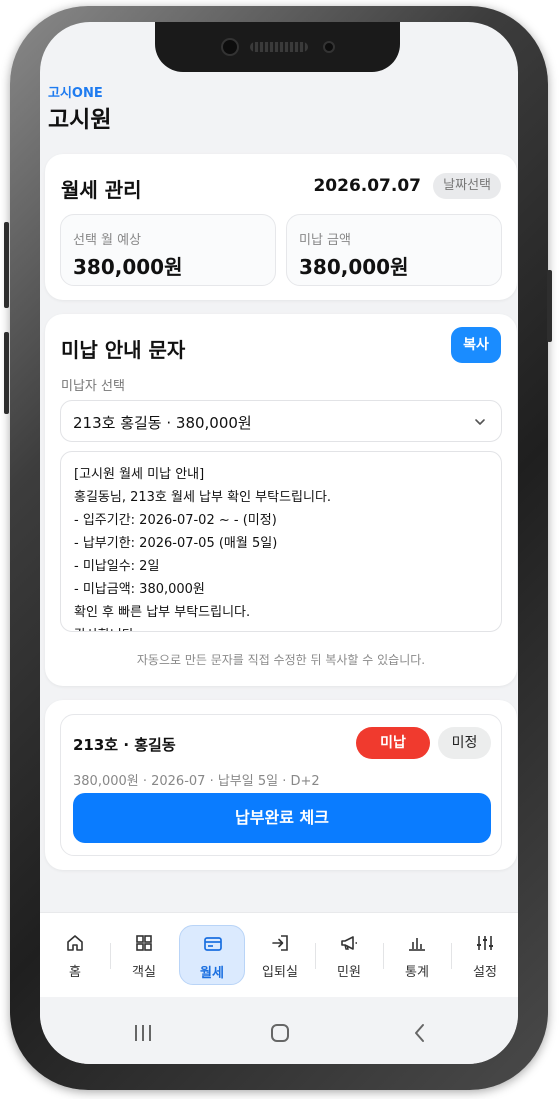  I want to click on message-line: - 입주기간: 2026-07-02 ~ - (미정), so click(175, 520).